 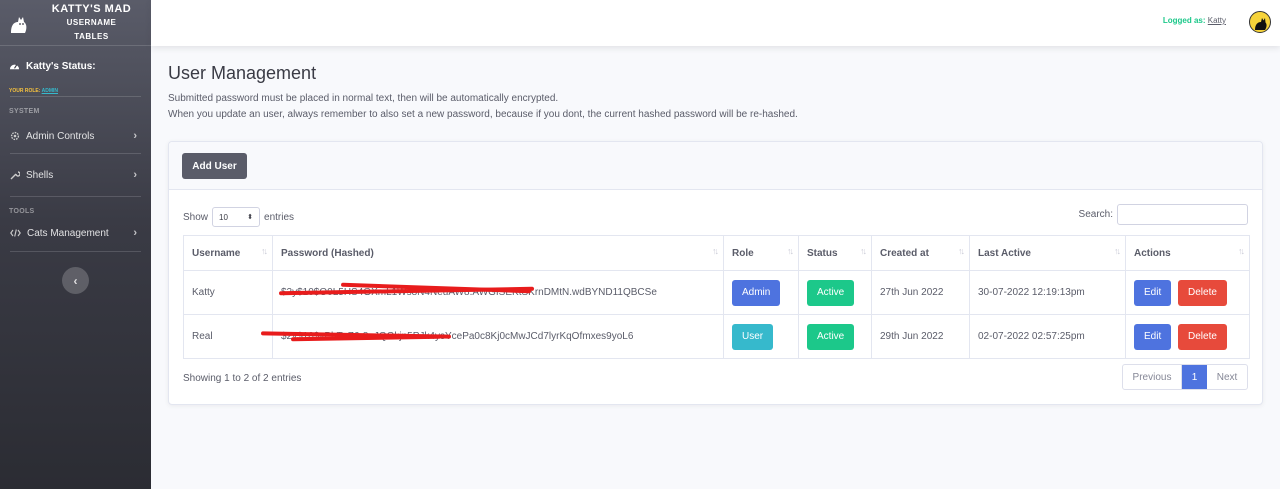 I want to click on add-user-button: Add User, so click(x=214, y=166).